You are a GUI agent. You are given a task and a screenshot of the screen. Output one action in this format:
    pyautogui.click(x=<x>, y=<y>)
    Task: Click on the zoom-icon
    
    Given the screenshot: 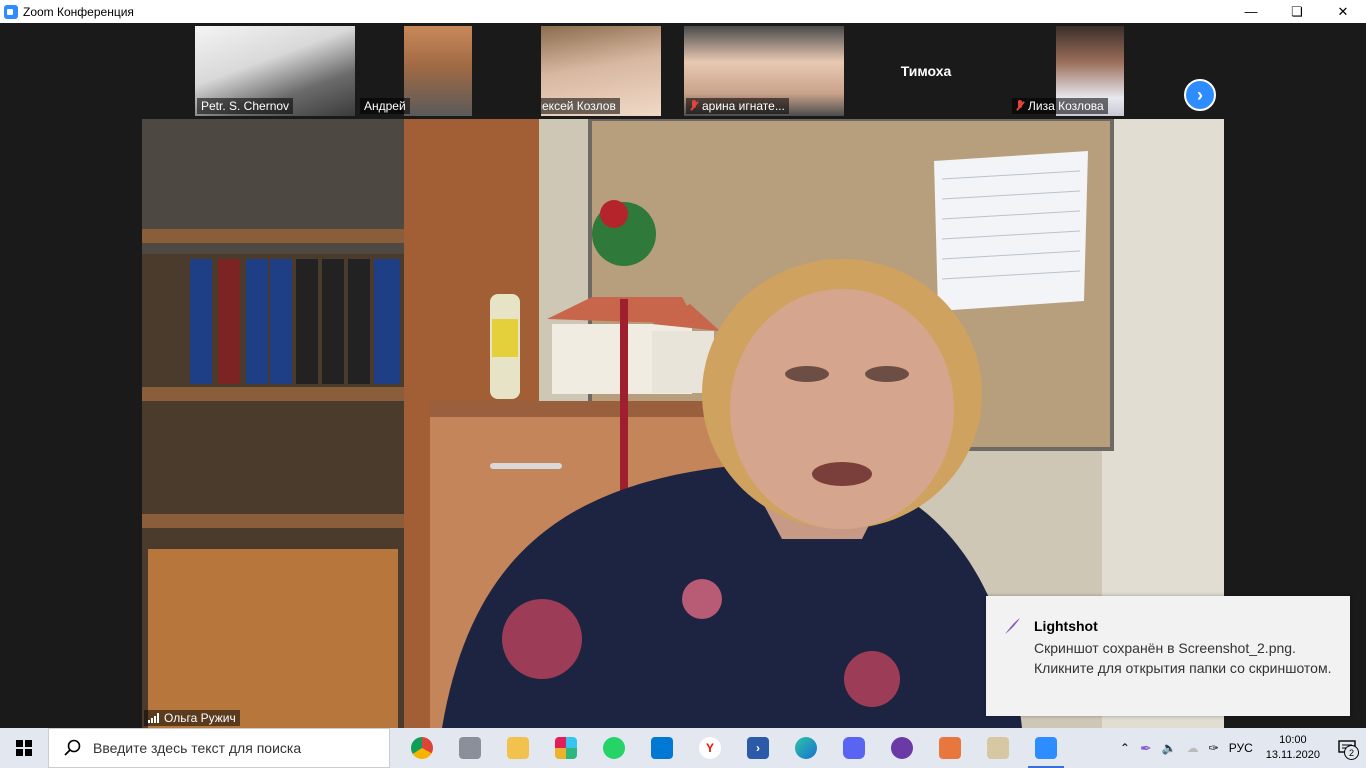 What is the action you would take?
    pyautogui.click(x=1046, y=748)
    